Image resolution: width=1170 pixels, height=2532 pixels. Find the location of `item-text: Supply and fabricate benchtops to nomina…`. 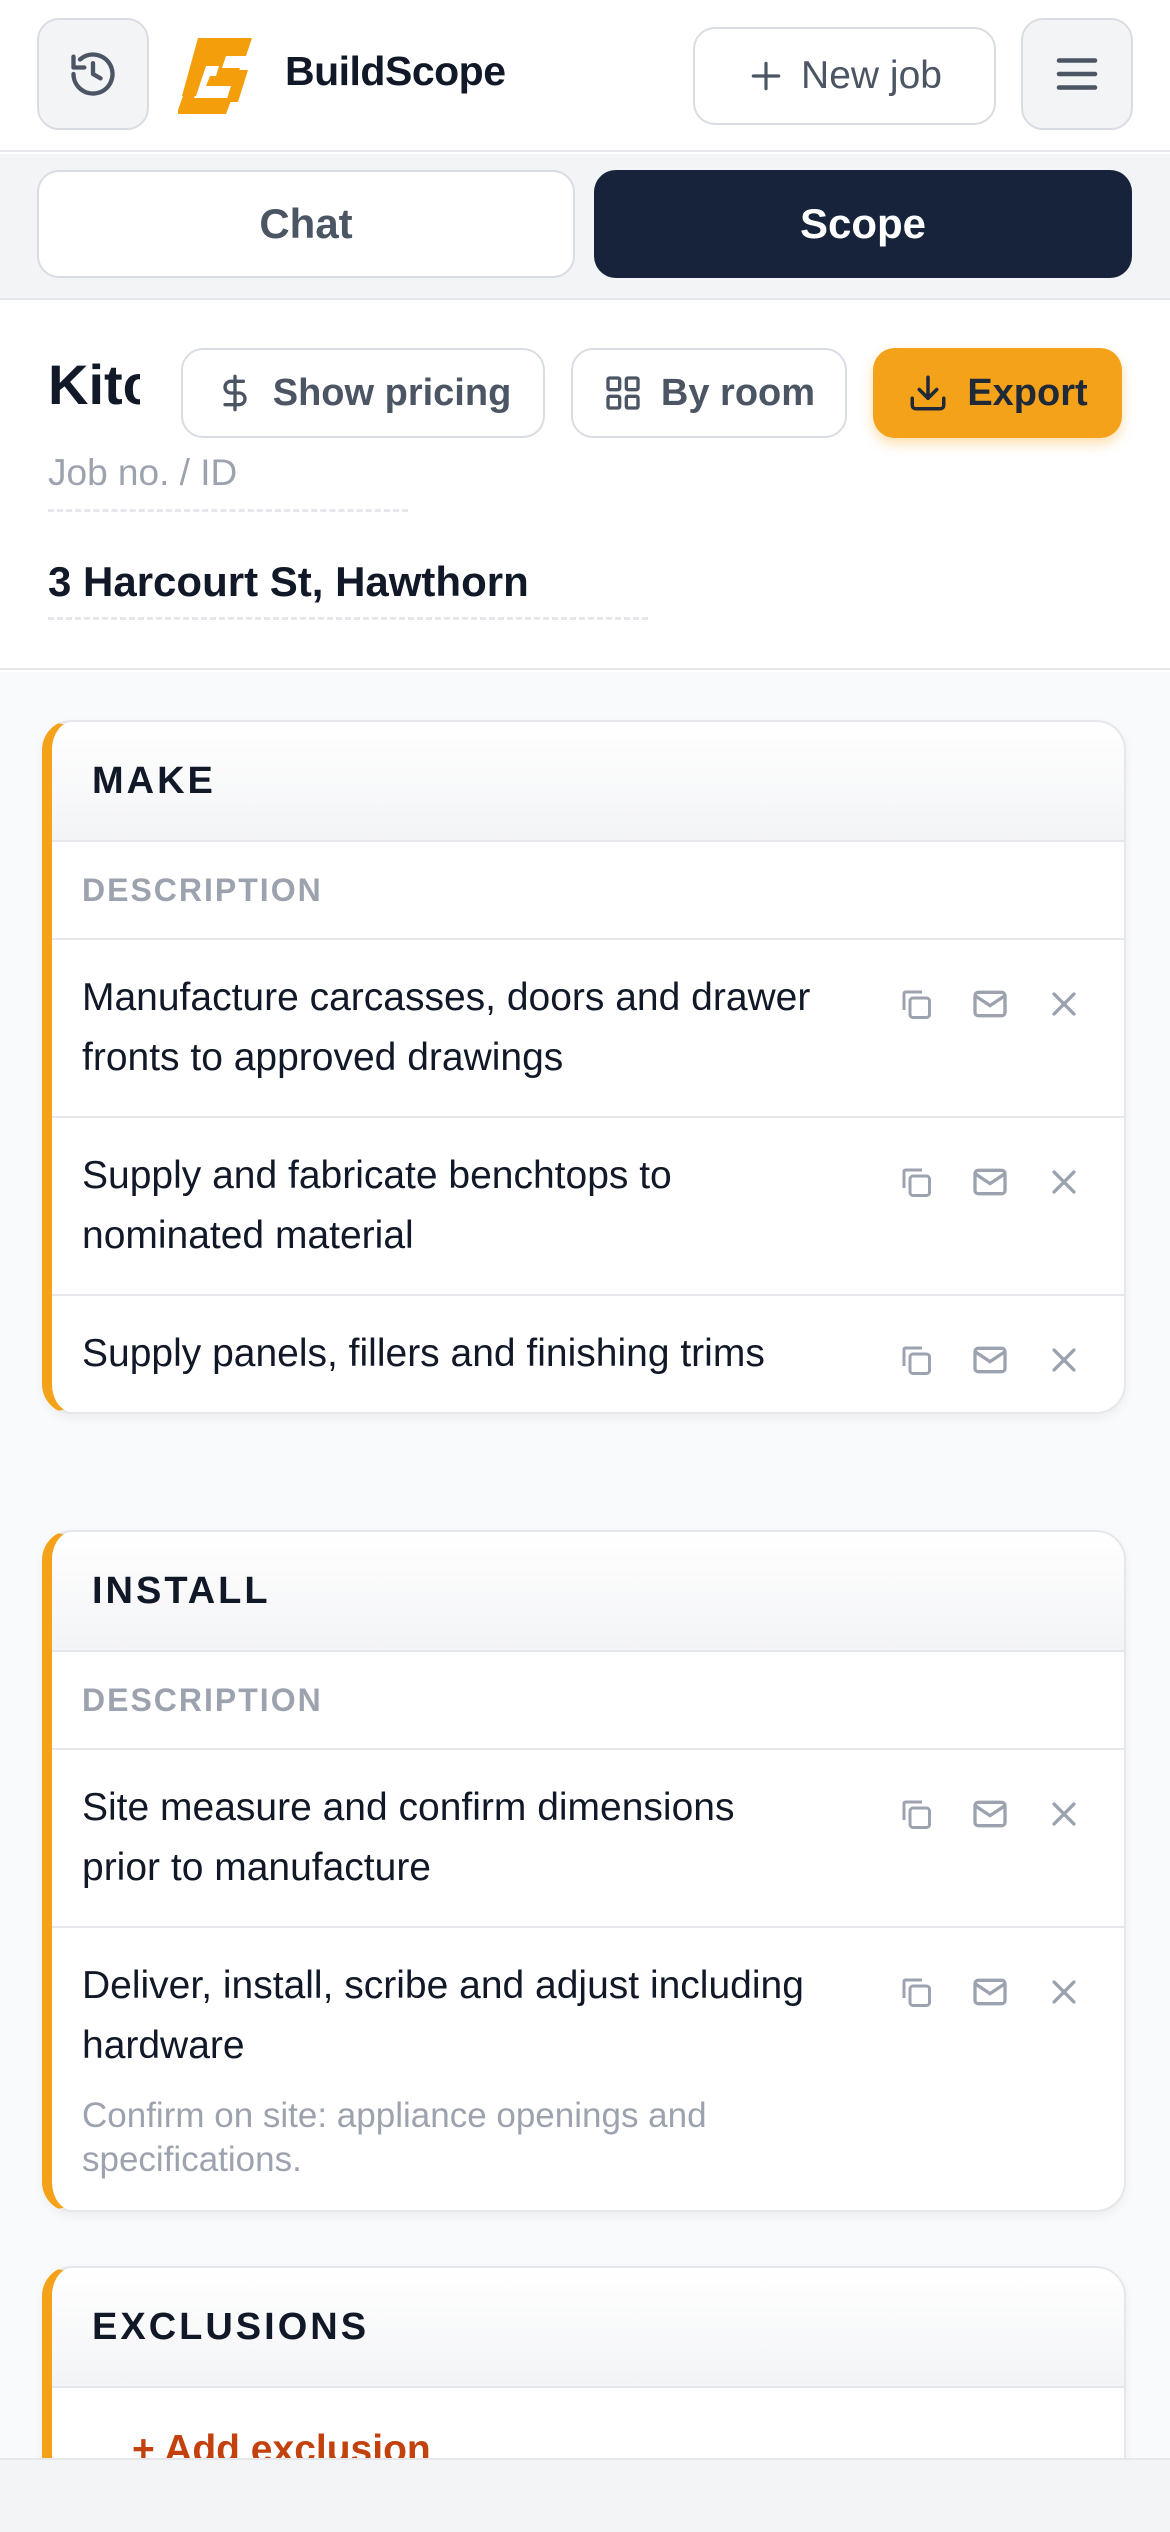

item-text: Supply and fabricate benchtops to nomina… is located at coordinates (452, 1206).